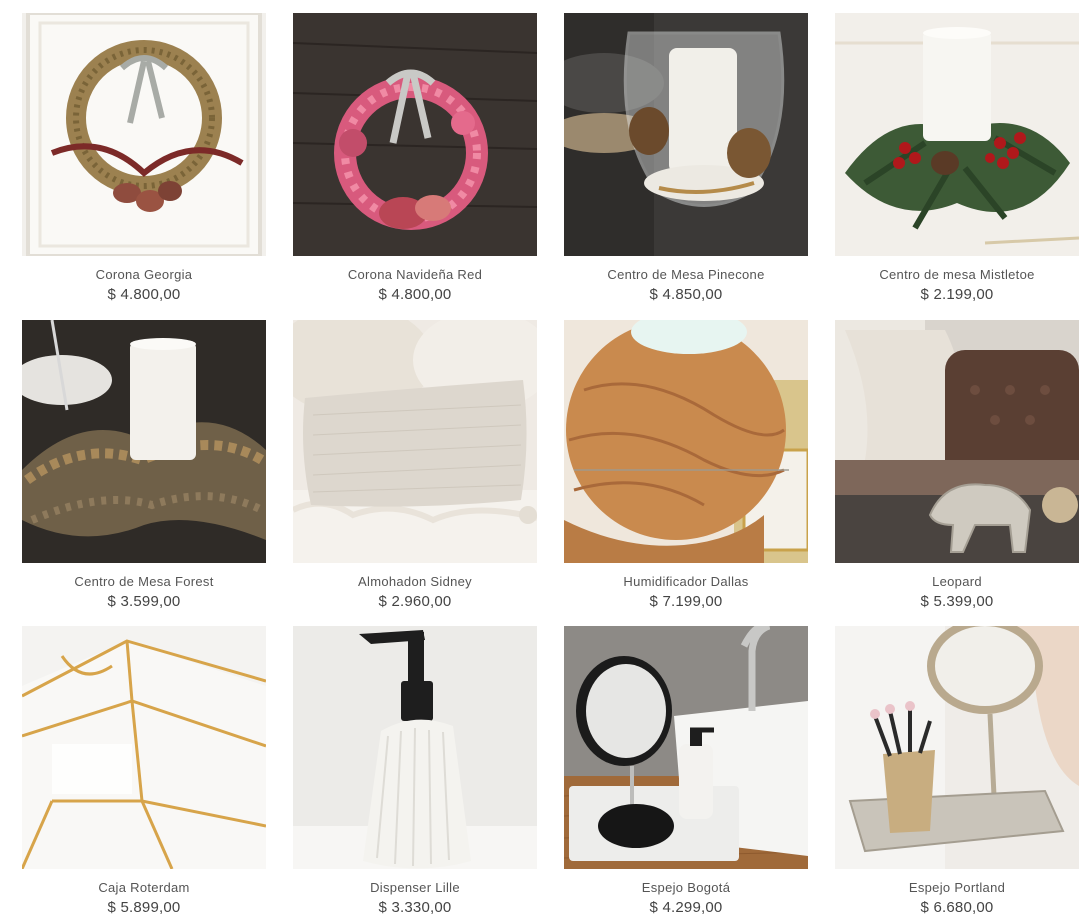 This screenshot has width=1088, height=922. What do you see at coordinates (415, 582) in the screenshot?
I see `product-name: Almohadon Sidney` at bounding box center [415, 582].